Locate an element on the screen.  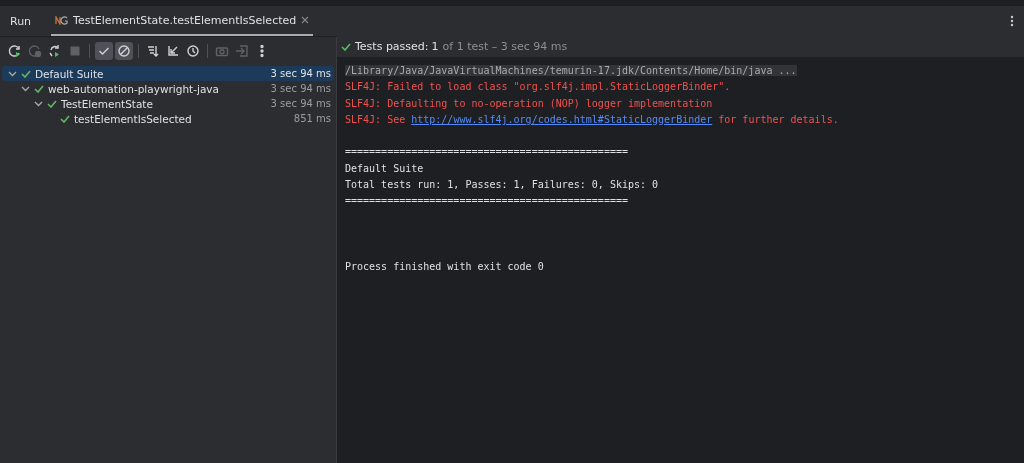
run-tab: TestElementState.testElementIsSelected is located at coordinates (182, 21).